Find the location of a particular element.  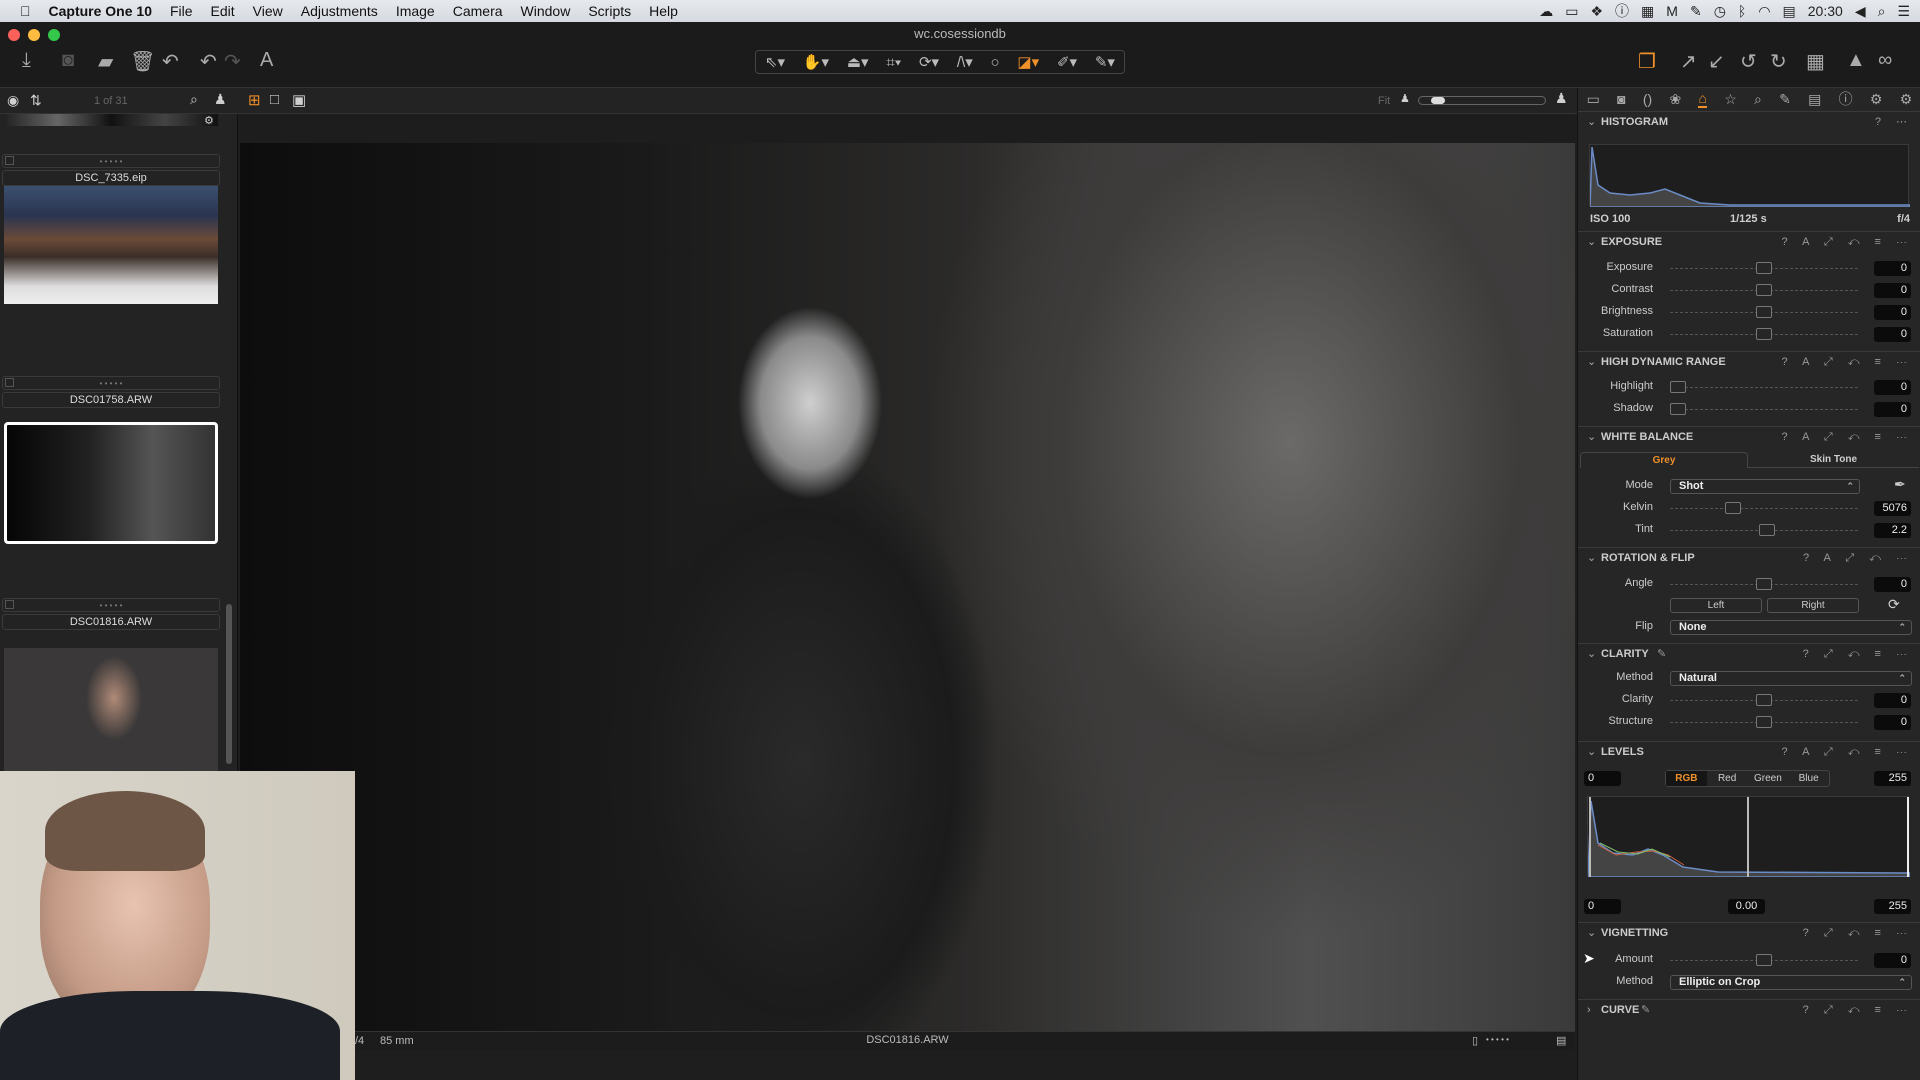

section-header-histogram: ⌄ HISTOGRAM ? ⋯ is located at coordinates (1749, 121).